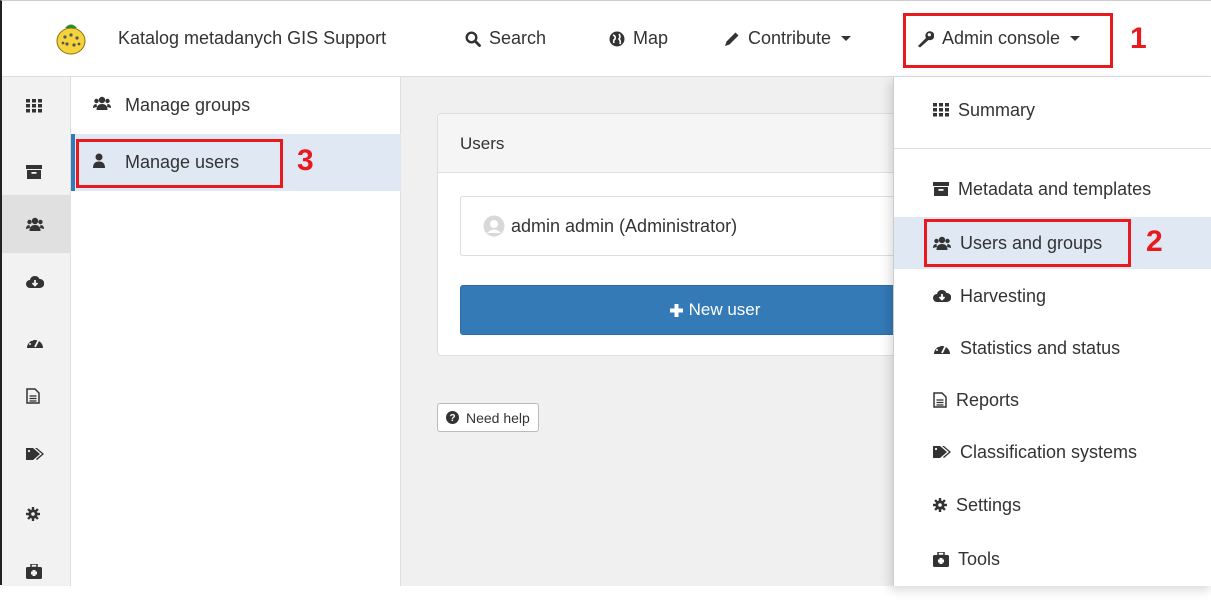 The image size is (1211, 600). I want to click on admin-icon-rail, so click(36, 331).